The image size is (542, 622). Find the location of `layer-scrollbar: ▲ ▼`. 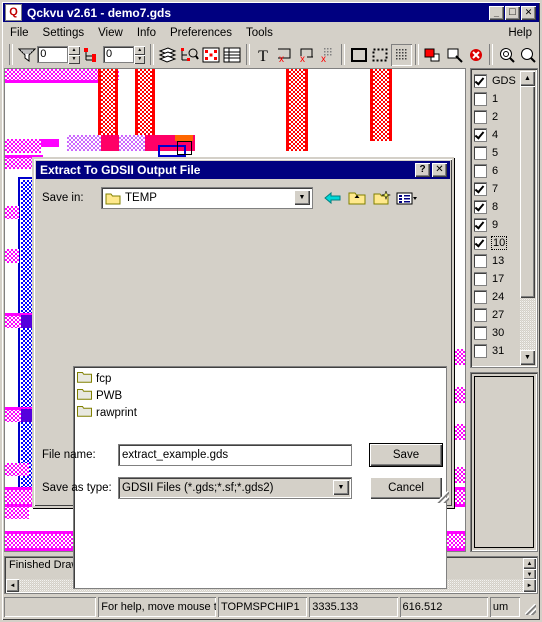

layer-scrollbar: ▲ ▼ is located at coordinates (527, 218).